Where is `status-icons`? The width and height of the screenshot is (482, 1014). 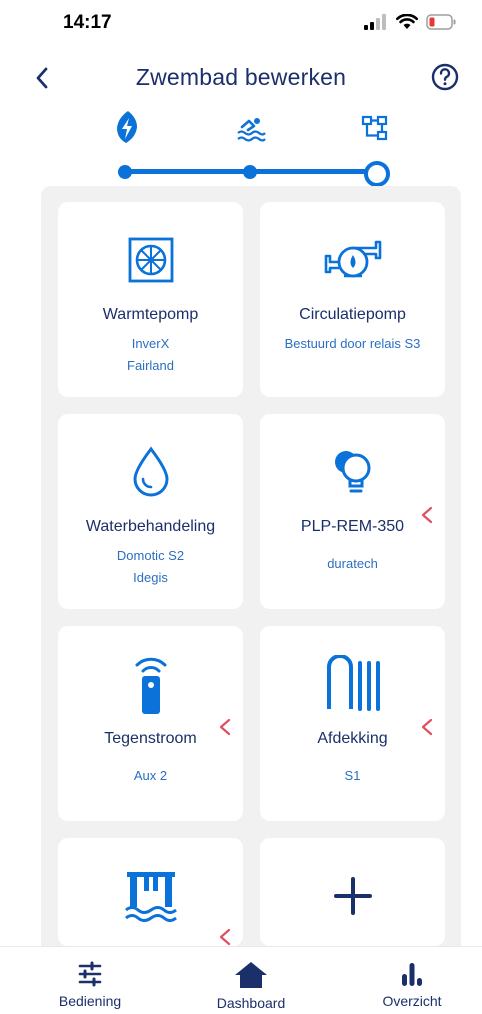 status-icons is located at coordinates (410, 22).